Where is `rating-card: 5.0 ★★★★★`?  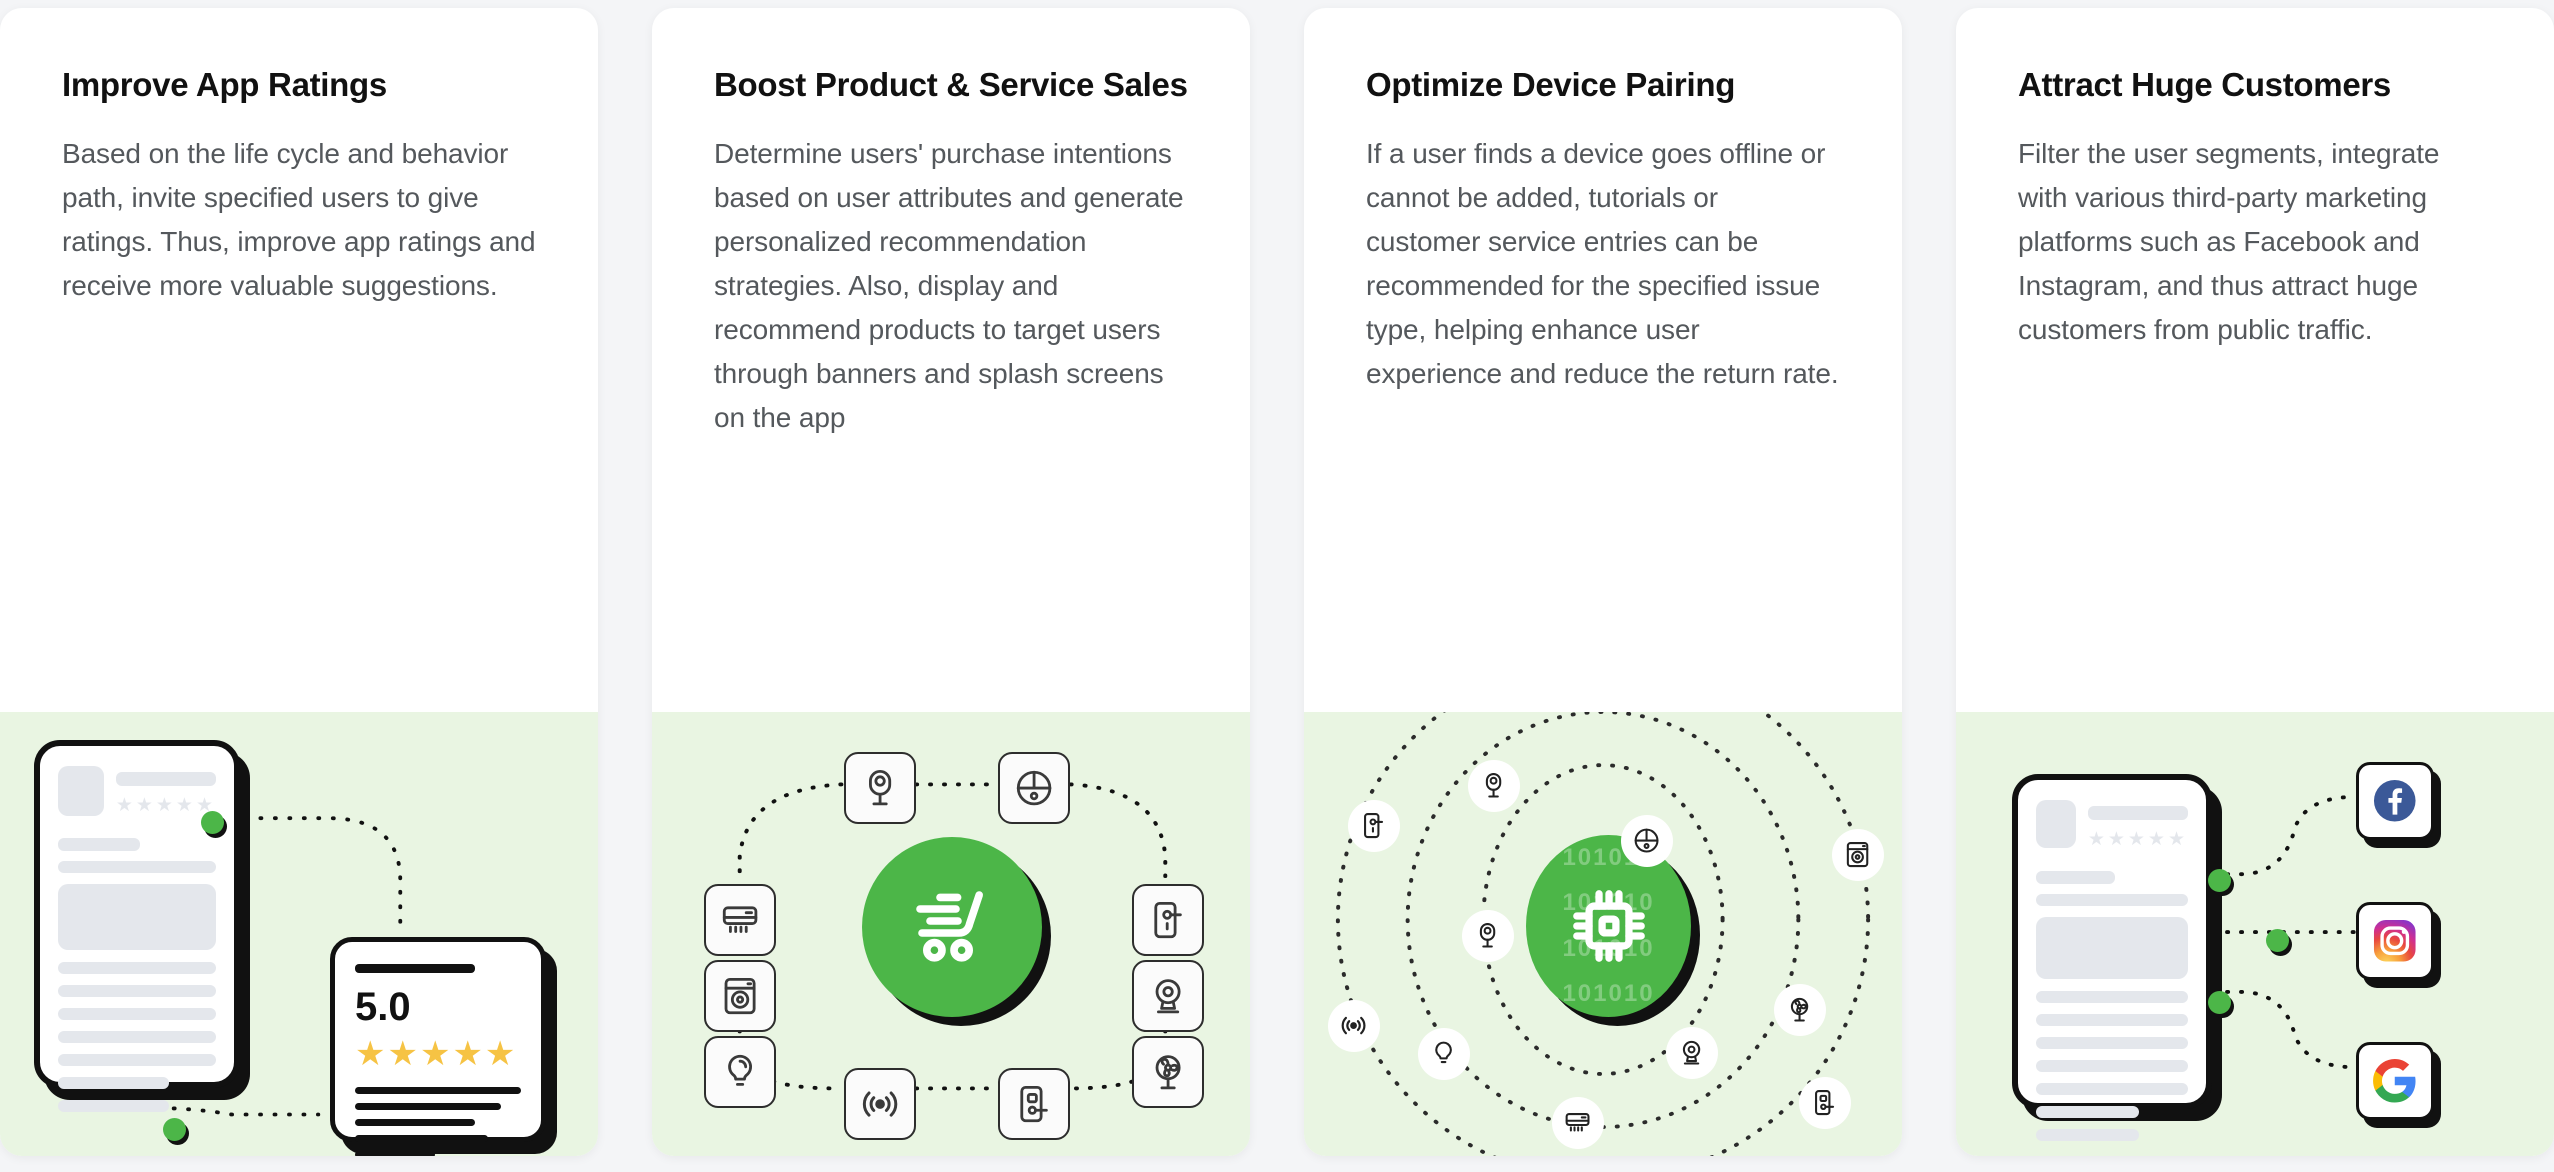
rating-card: 5.0 ★★★★★ is located at coordinates (438, 1046).